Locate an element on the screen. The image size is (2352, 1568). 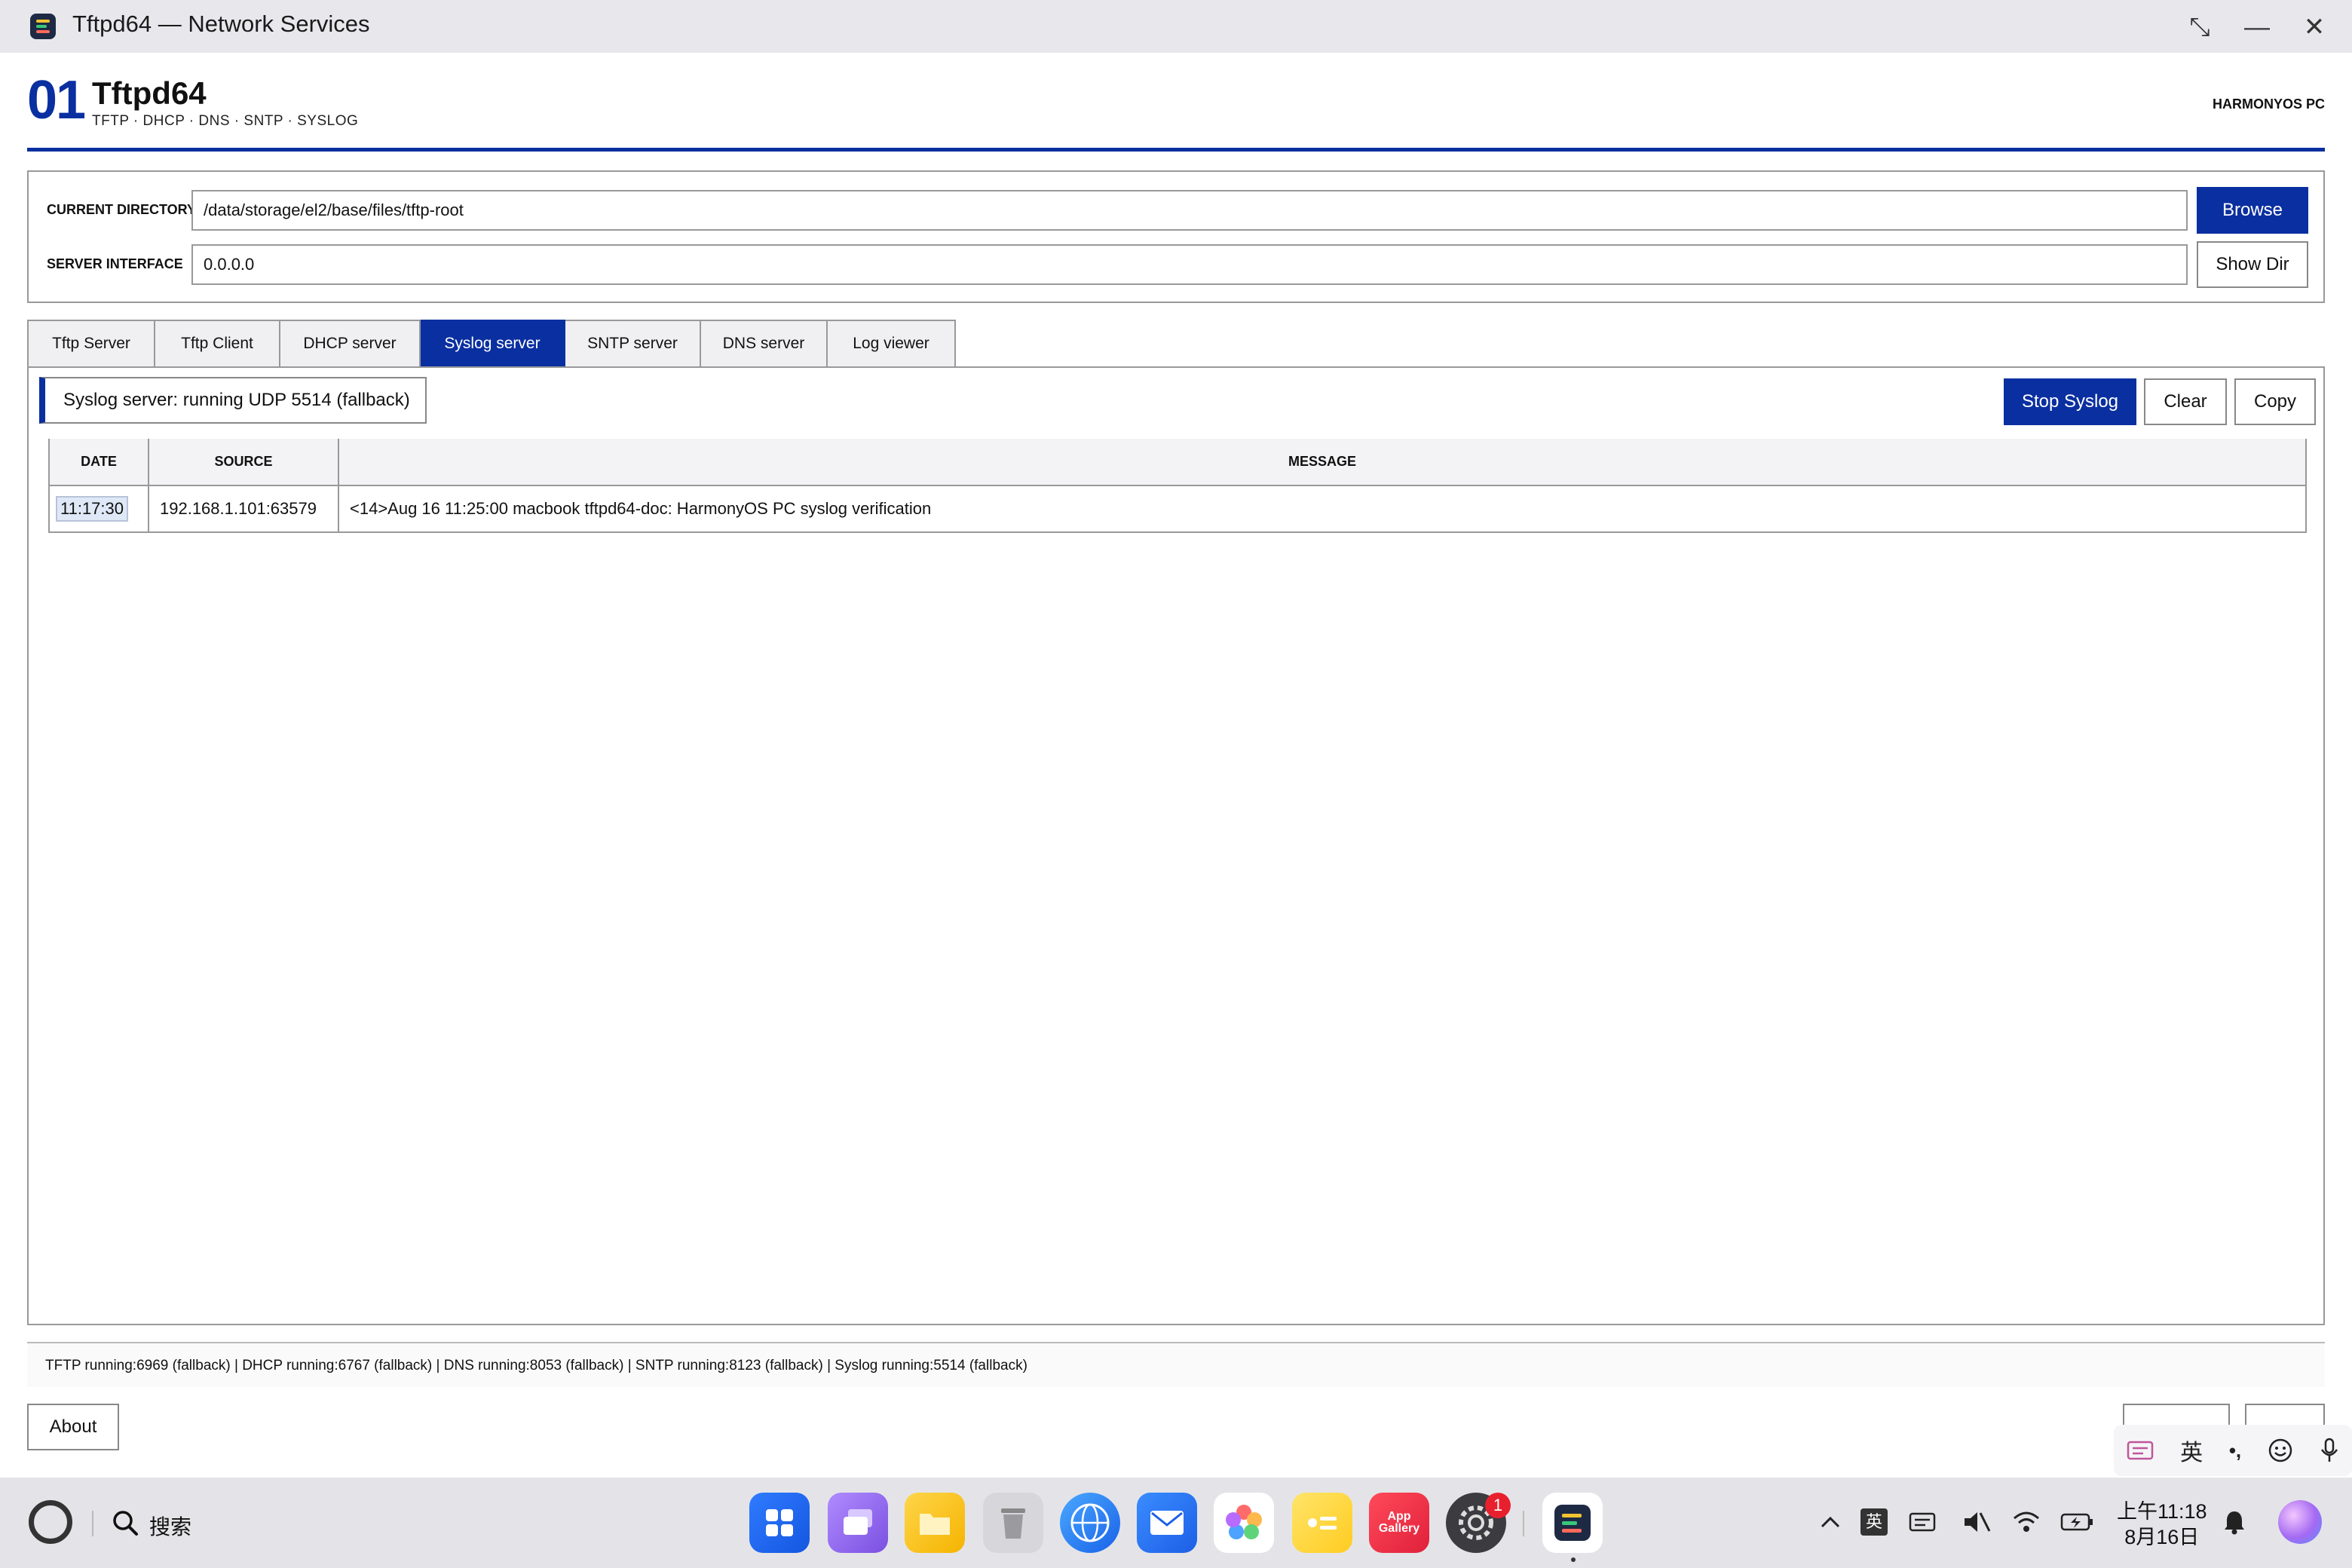
globe-icon is located at coordinates (1090, 1522).